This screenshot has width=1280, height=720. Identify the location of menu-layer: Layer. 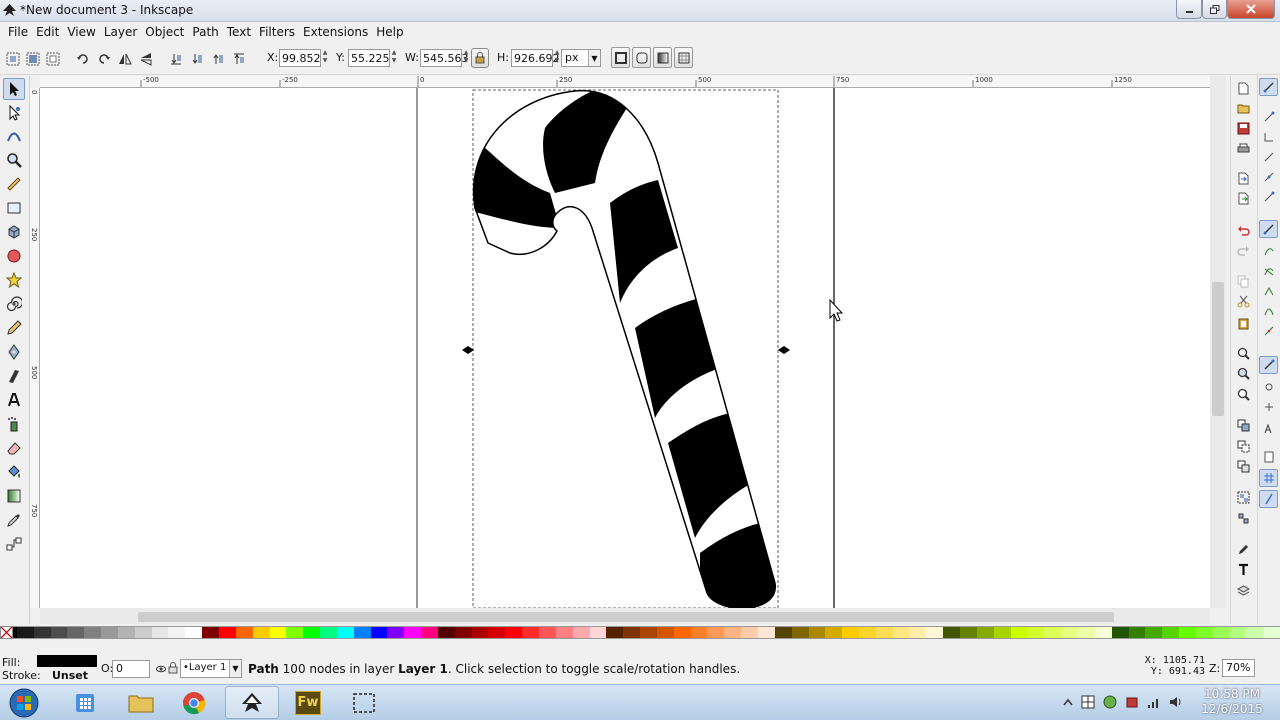
(120, 32).